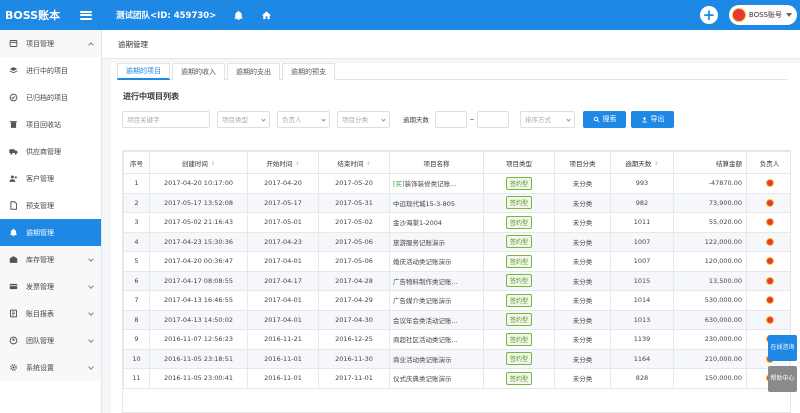 Image resolution: width=800 pixels, height=413 pixels. I want to click on end-date: 2017-11-01, so click(354, 378).